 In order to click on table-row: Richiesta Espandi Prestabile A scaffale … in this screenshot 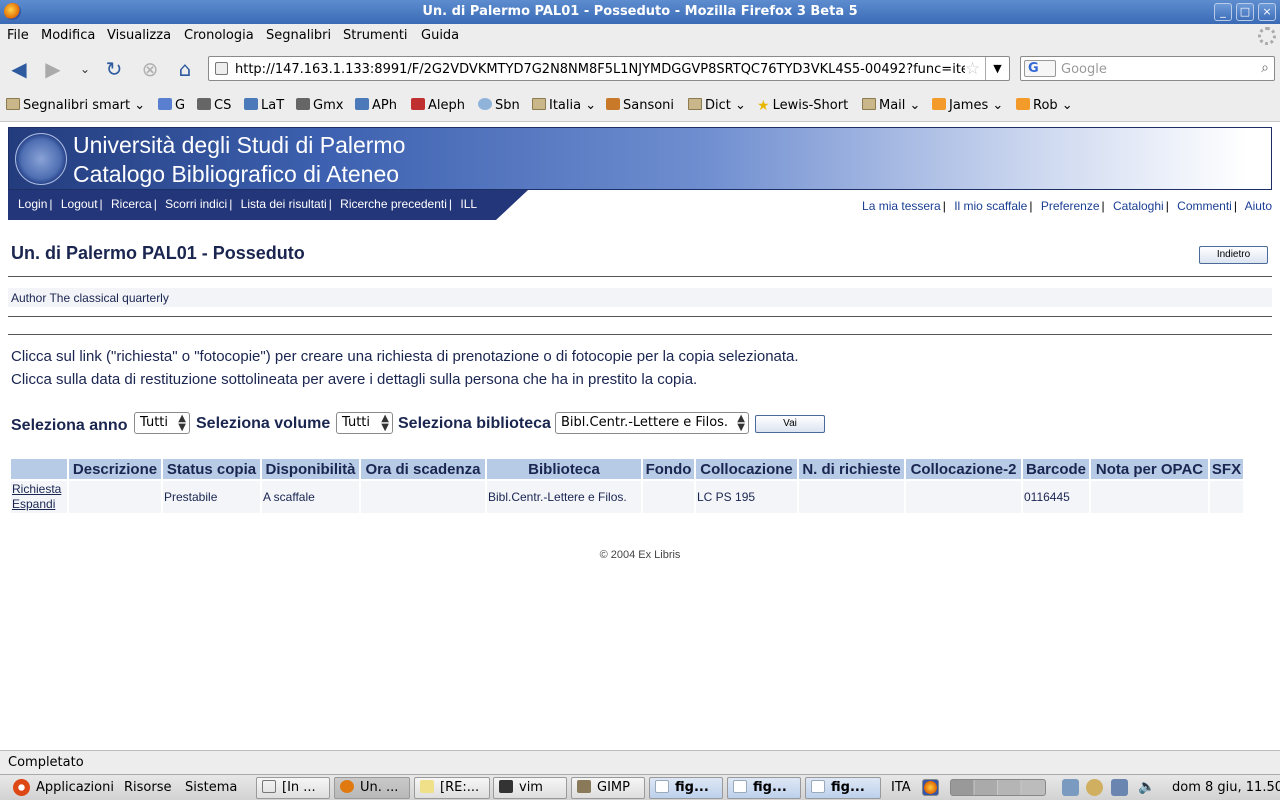, I will do `click(627, 497)`.